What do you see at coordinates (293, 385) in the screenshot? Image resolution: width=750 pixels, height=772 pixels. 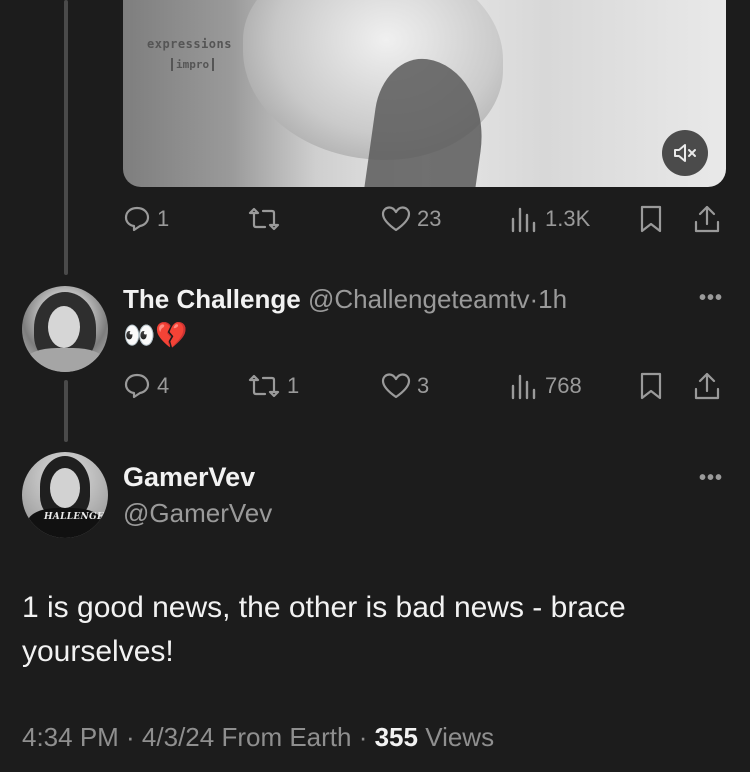 I see `repost-count: 1` at bounding box center [293, 385].